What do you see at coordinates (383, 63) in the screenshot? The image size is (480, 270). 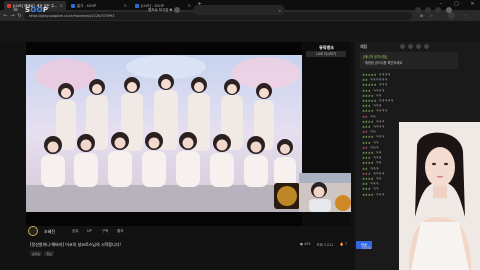 I see `notice-body: · 채팅창 공지사항 확인하세요` at bounding box center [383, 63].